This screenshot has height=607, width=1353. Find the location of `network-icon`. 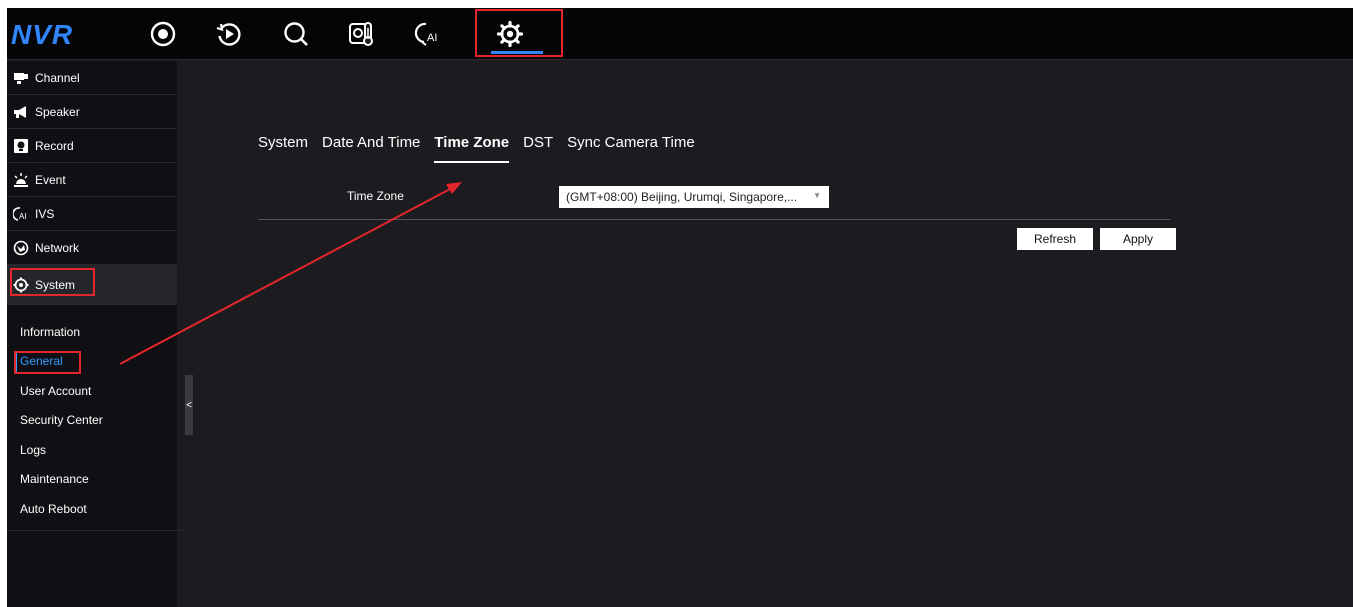

network-icon is located at coordinates (21, 248).